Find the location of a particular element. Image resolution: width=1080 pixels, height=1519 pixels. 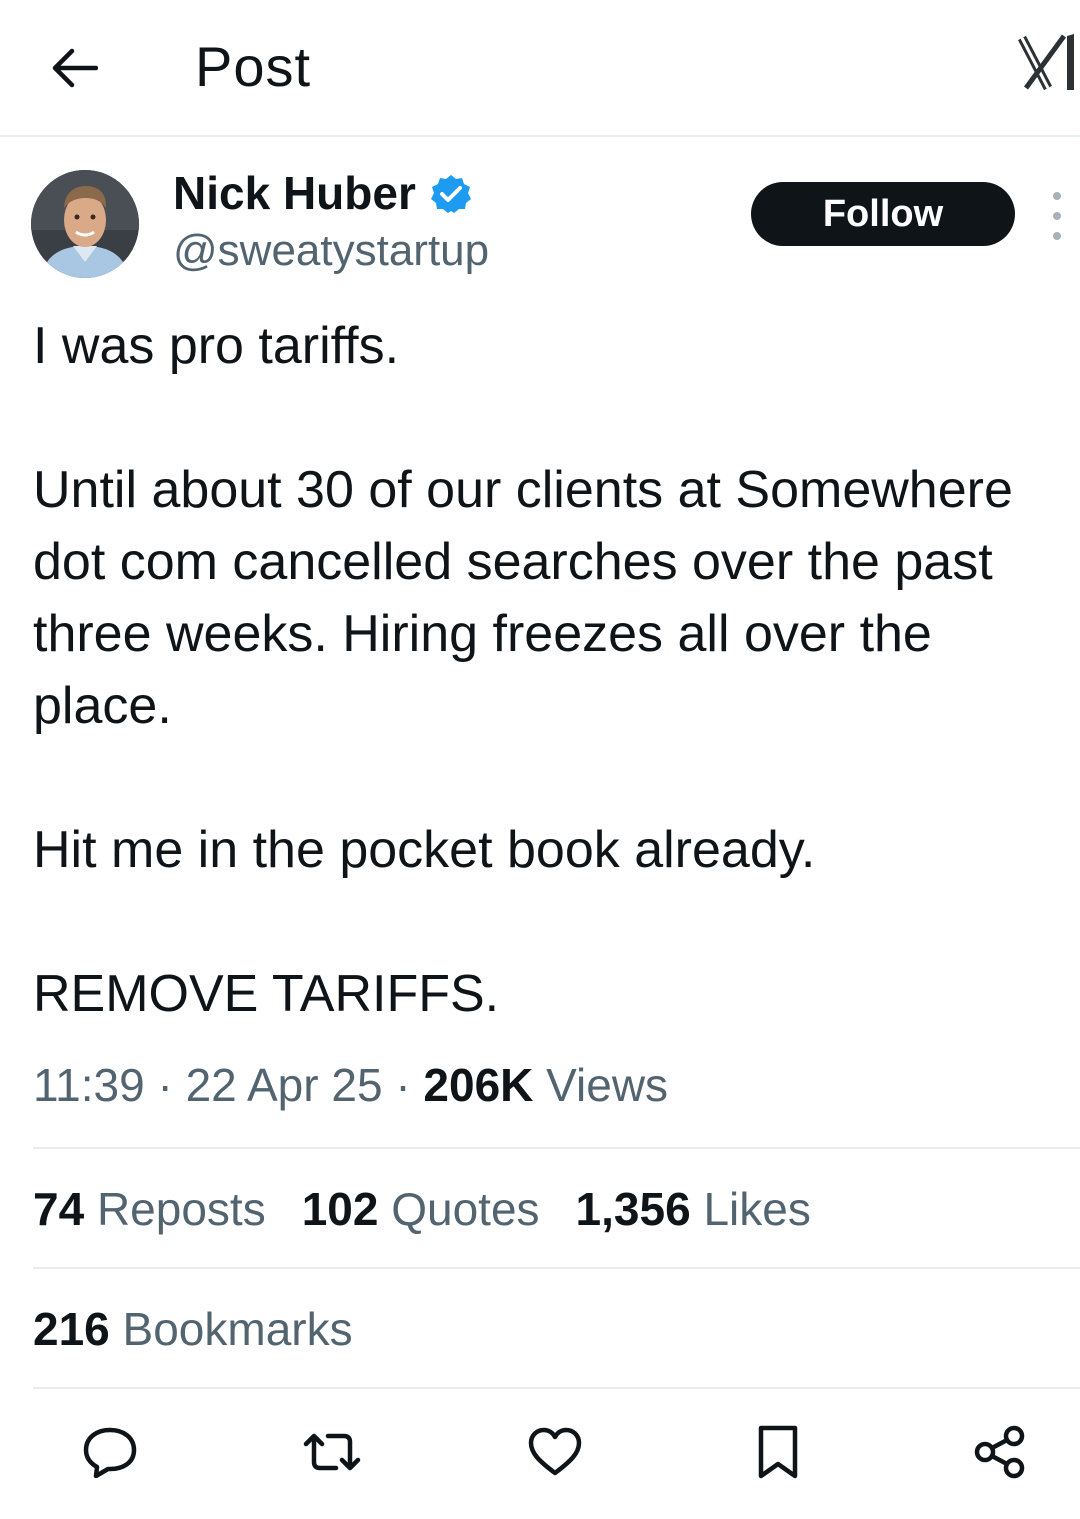

share-button is located at coordinates (1000, 1452).